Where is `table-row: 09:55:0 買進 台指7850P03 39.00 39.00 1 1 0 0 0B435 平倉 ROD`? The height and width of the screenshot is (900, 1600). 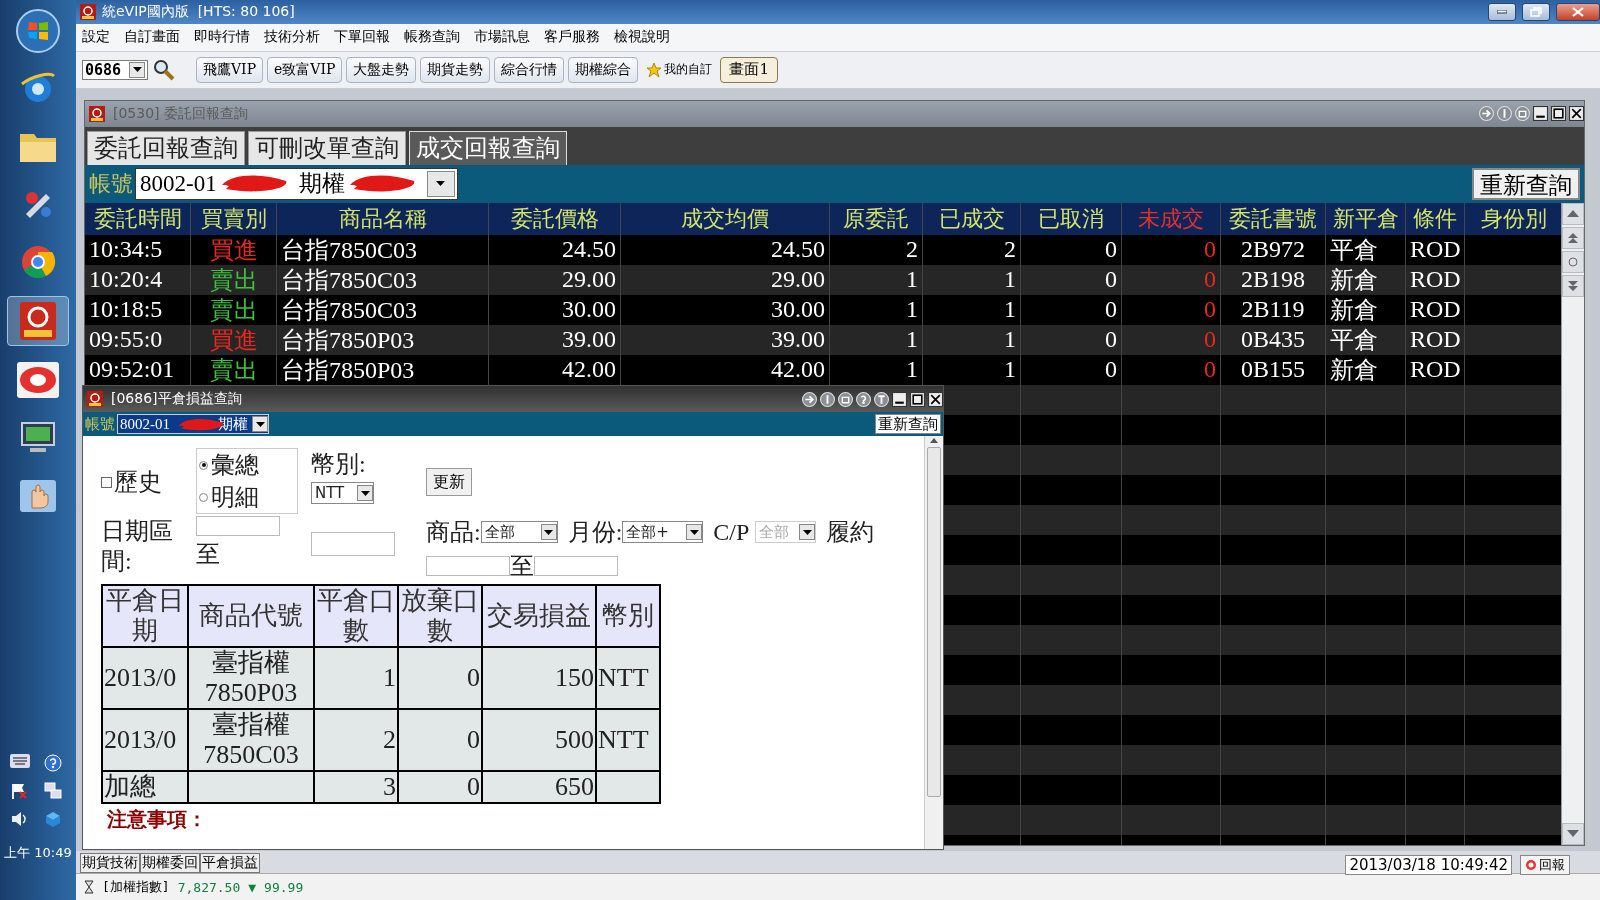
table-row: 09:55:0 買進 台指7850P03 39.00 39.00 1 1 0 0 0B435 平倉 ROD is located at coordinates (823, 339).